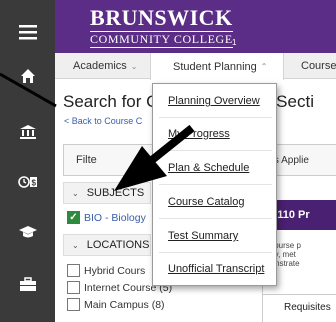  Describe the element at coordinates (124, 304) in the screenshot. I see `location-filter-label: Main Campus (8)` at that location.